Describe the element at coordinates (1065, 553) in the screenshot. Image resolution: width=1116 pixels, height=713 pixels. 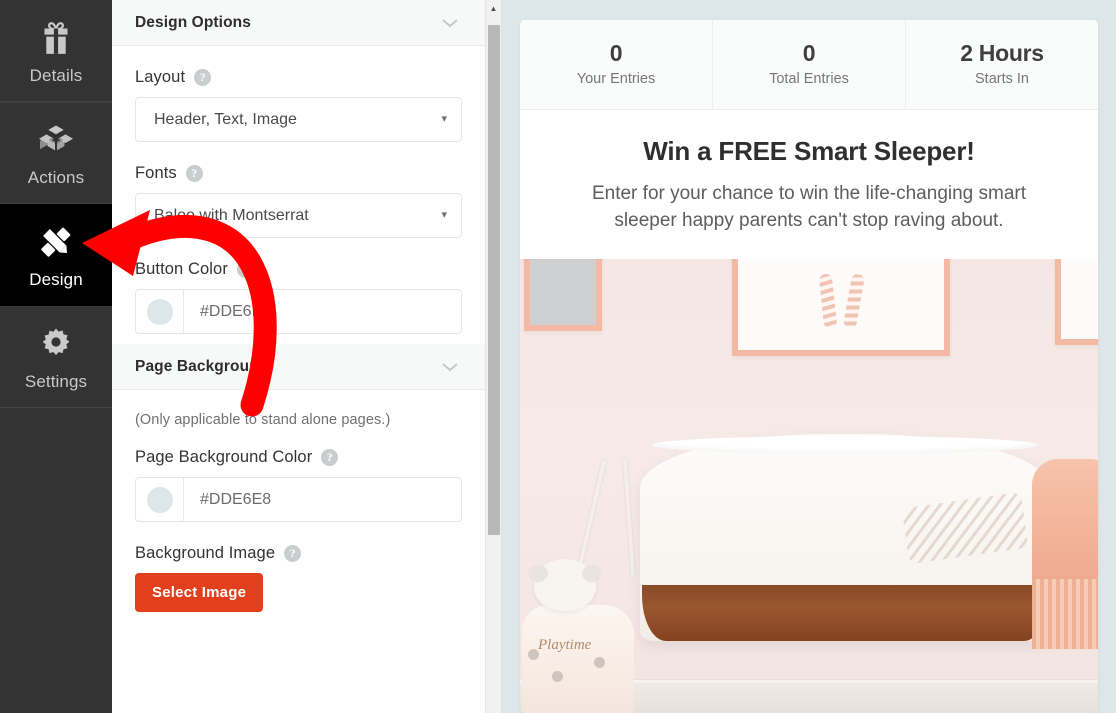
I see `pouf-basket` at that location.